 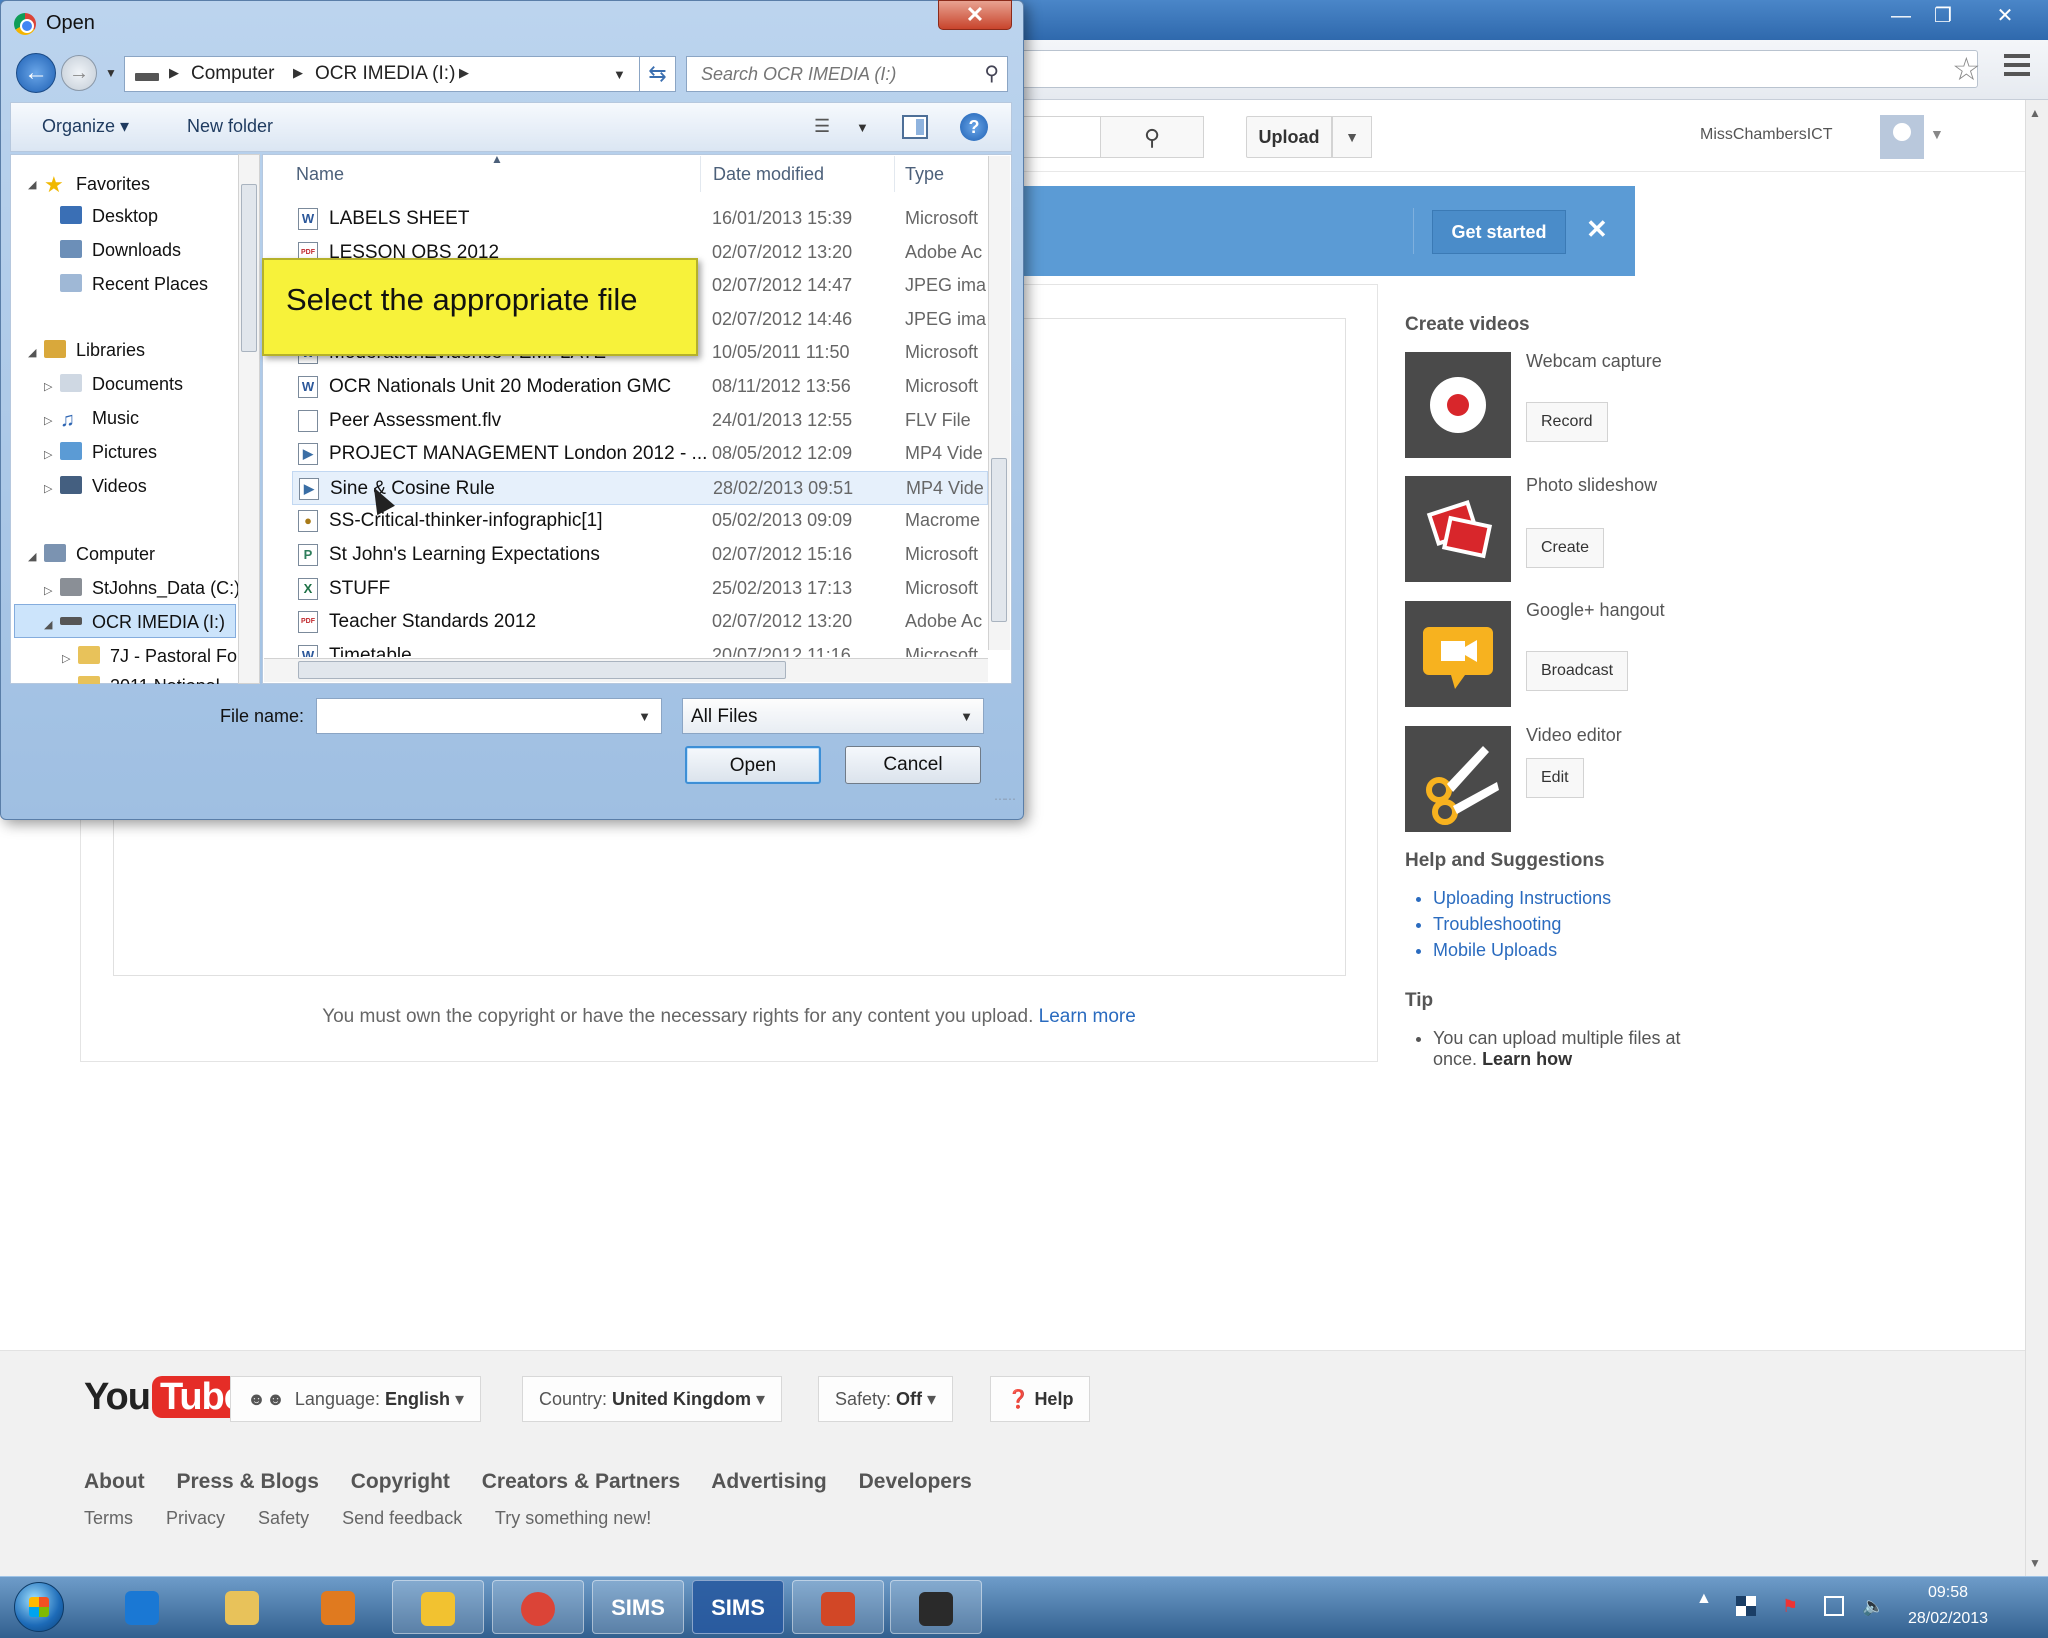 I want to click on new-folder-button: New folder, so click(x=230, y=126).